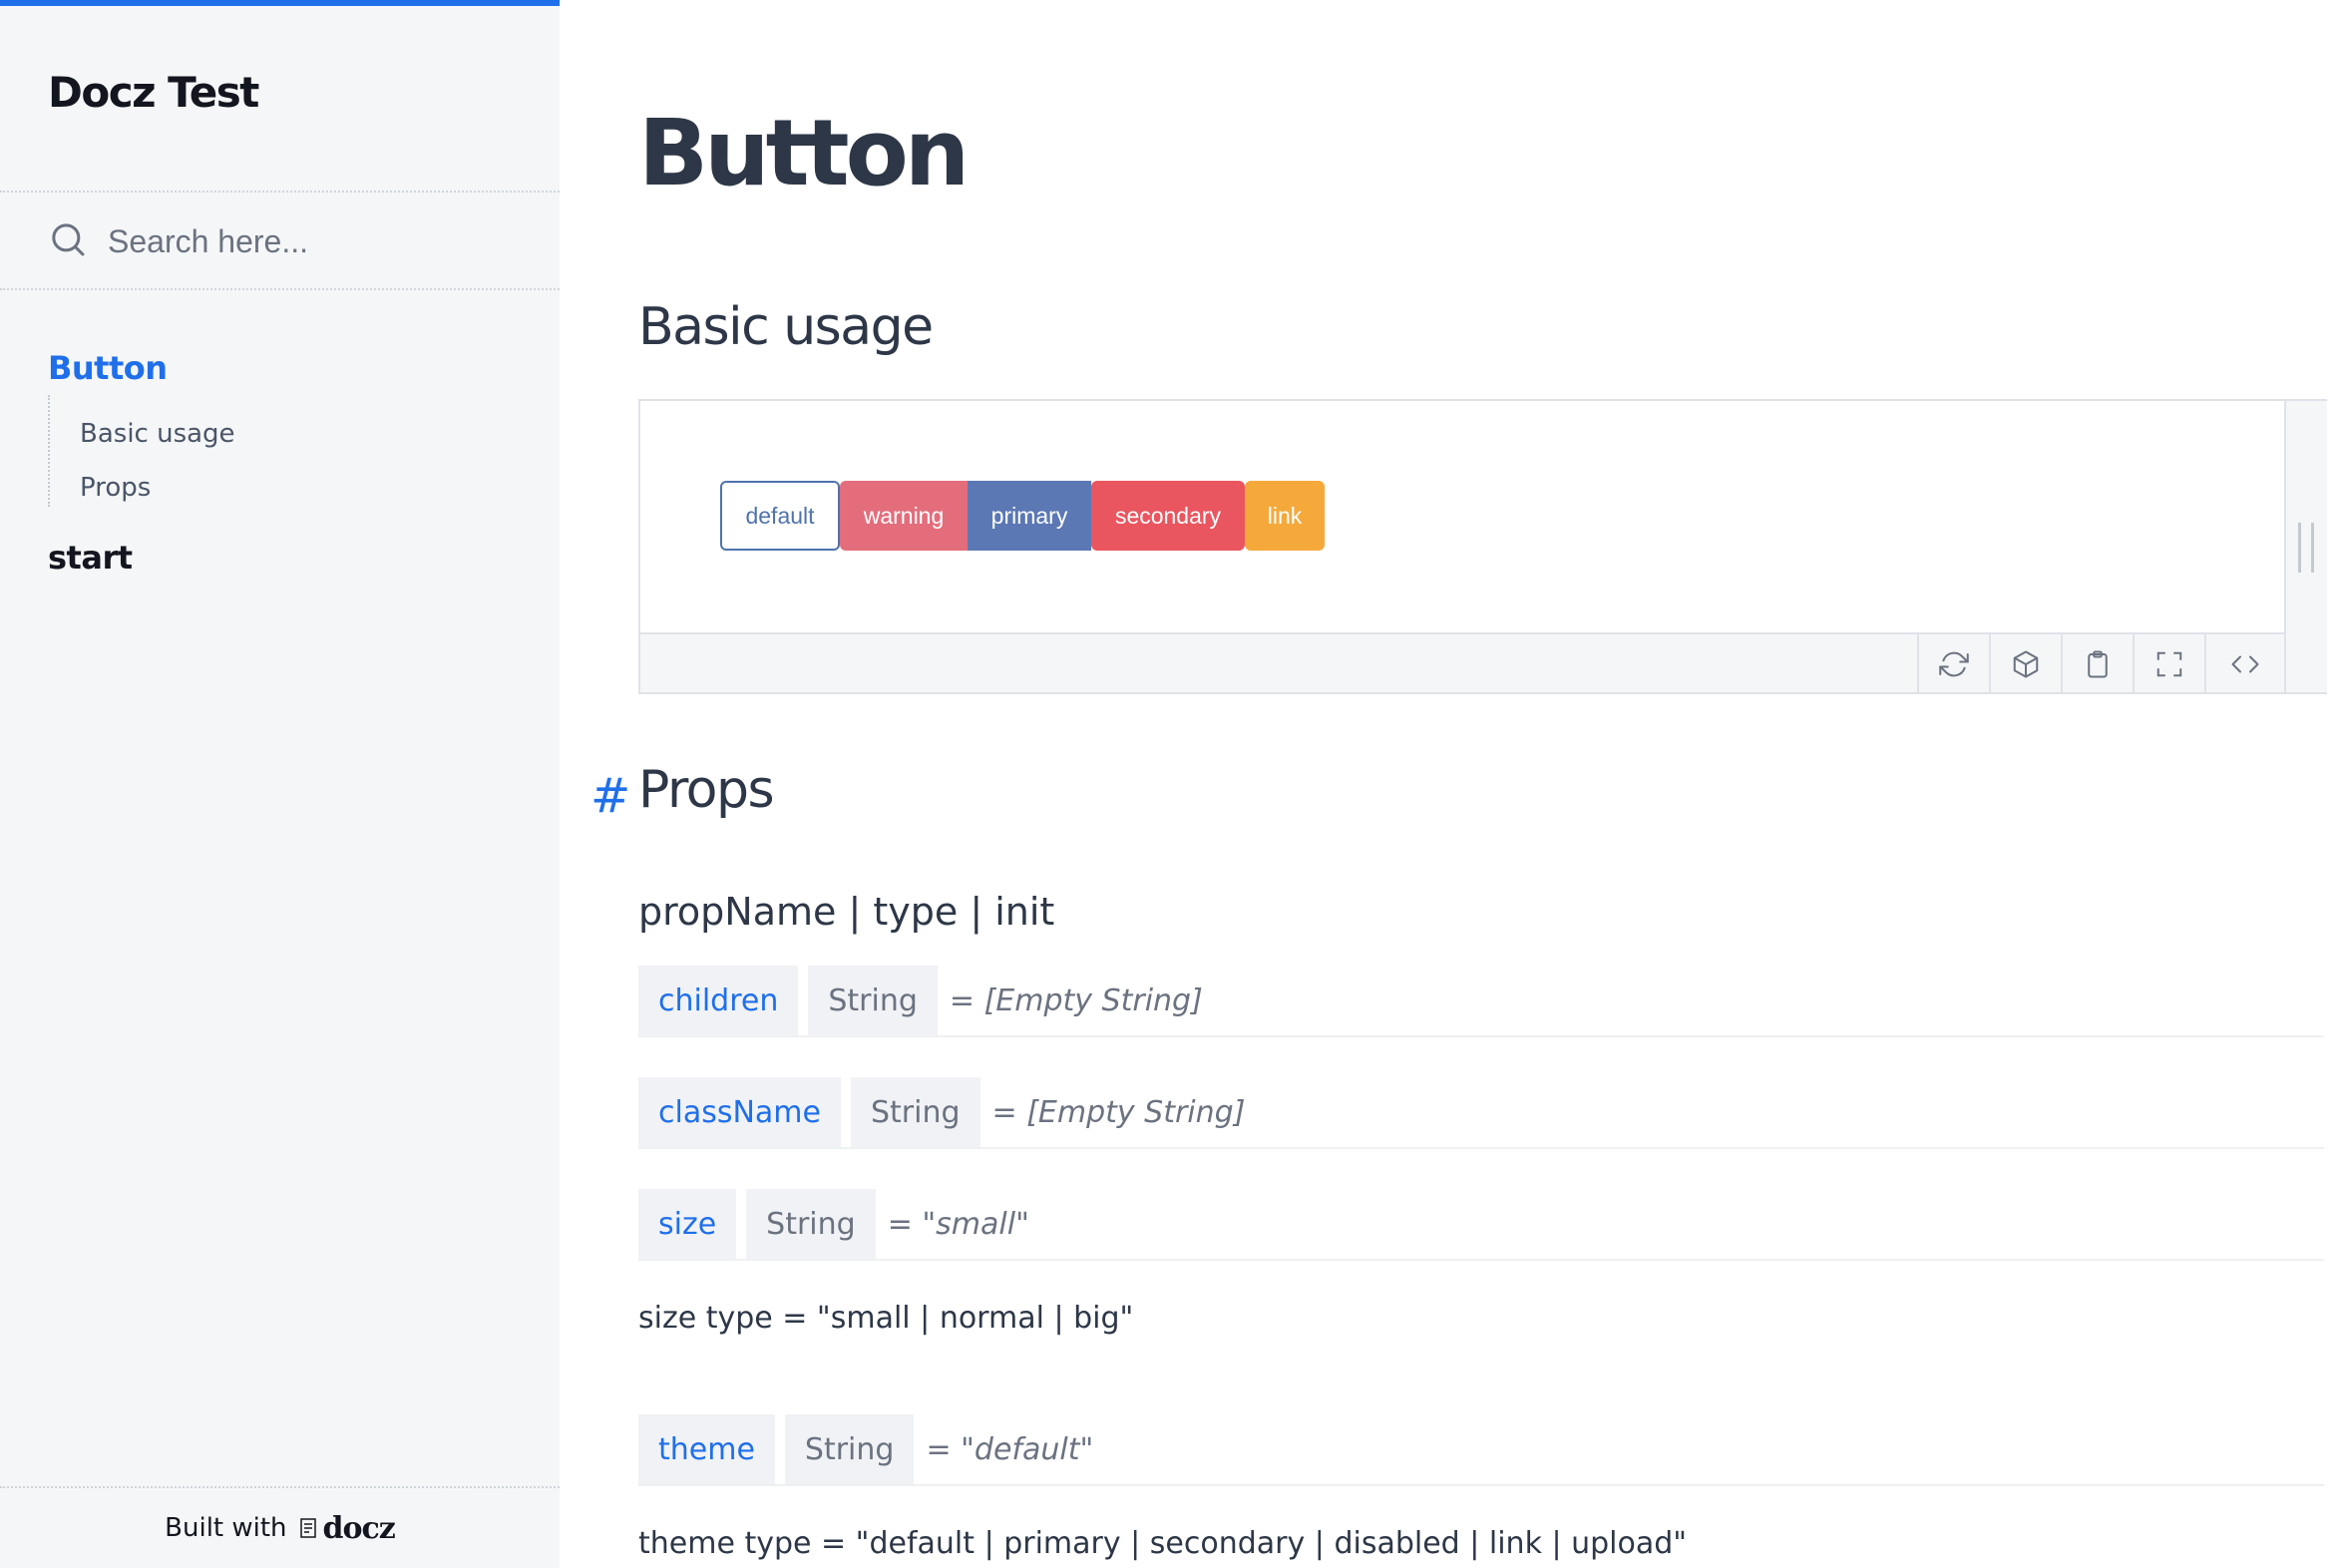 The image size is (2344, 1568). What do you see at coordinates (886, 1319) in the screenshot?
I see `prop-description-size: size type = "small | normal | big"` at bounding box center [886, 1319].